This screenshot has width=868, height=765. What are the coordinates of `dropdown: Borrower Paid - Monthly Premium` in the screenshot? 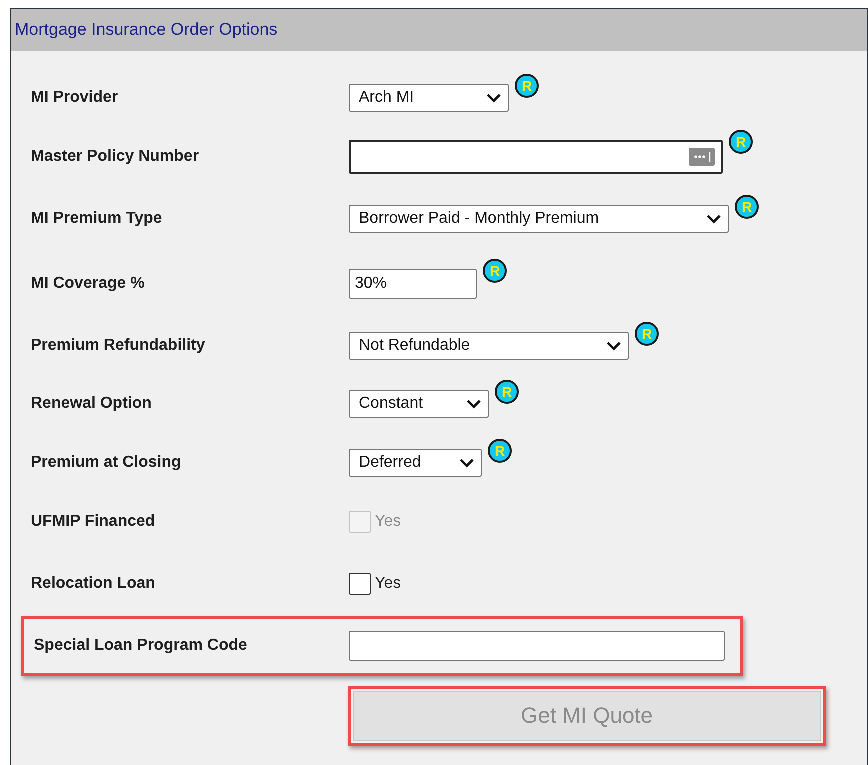 It's located at (539, 218).